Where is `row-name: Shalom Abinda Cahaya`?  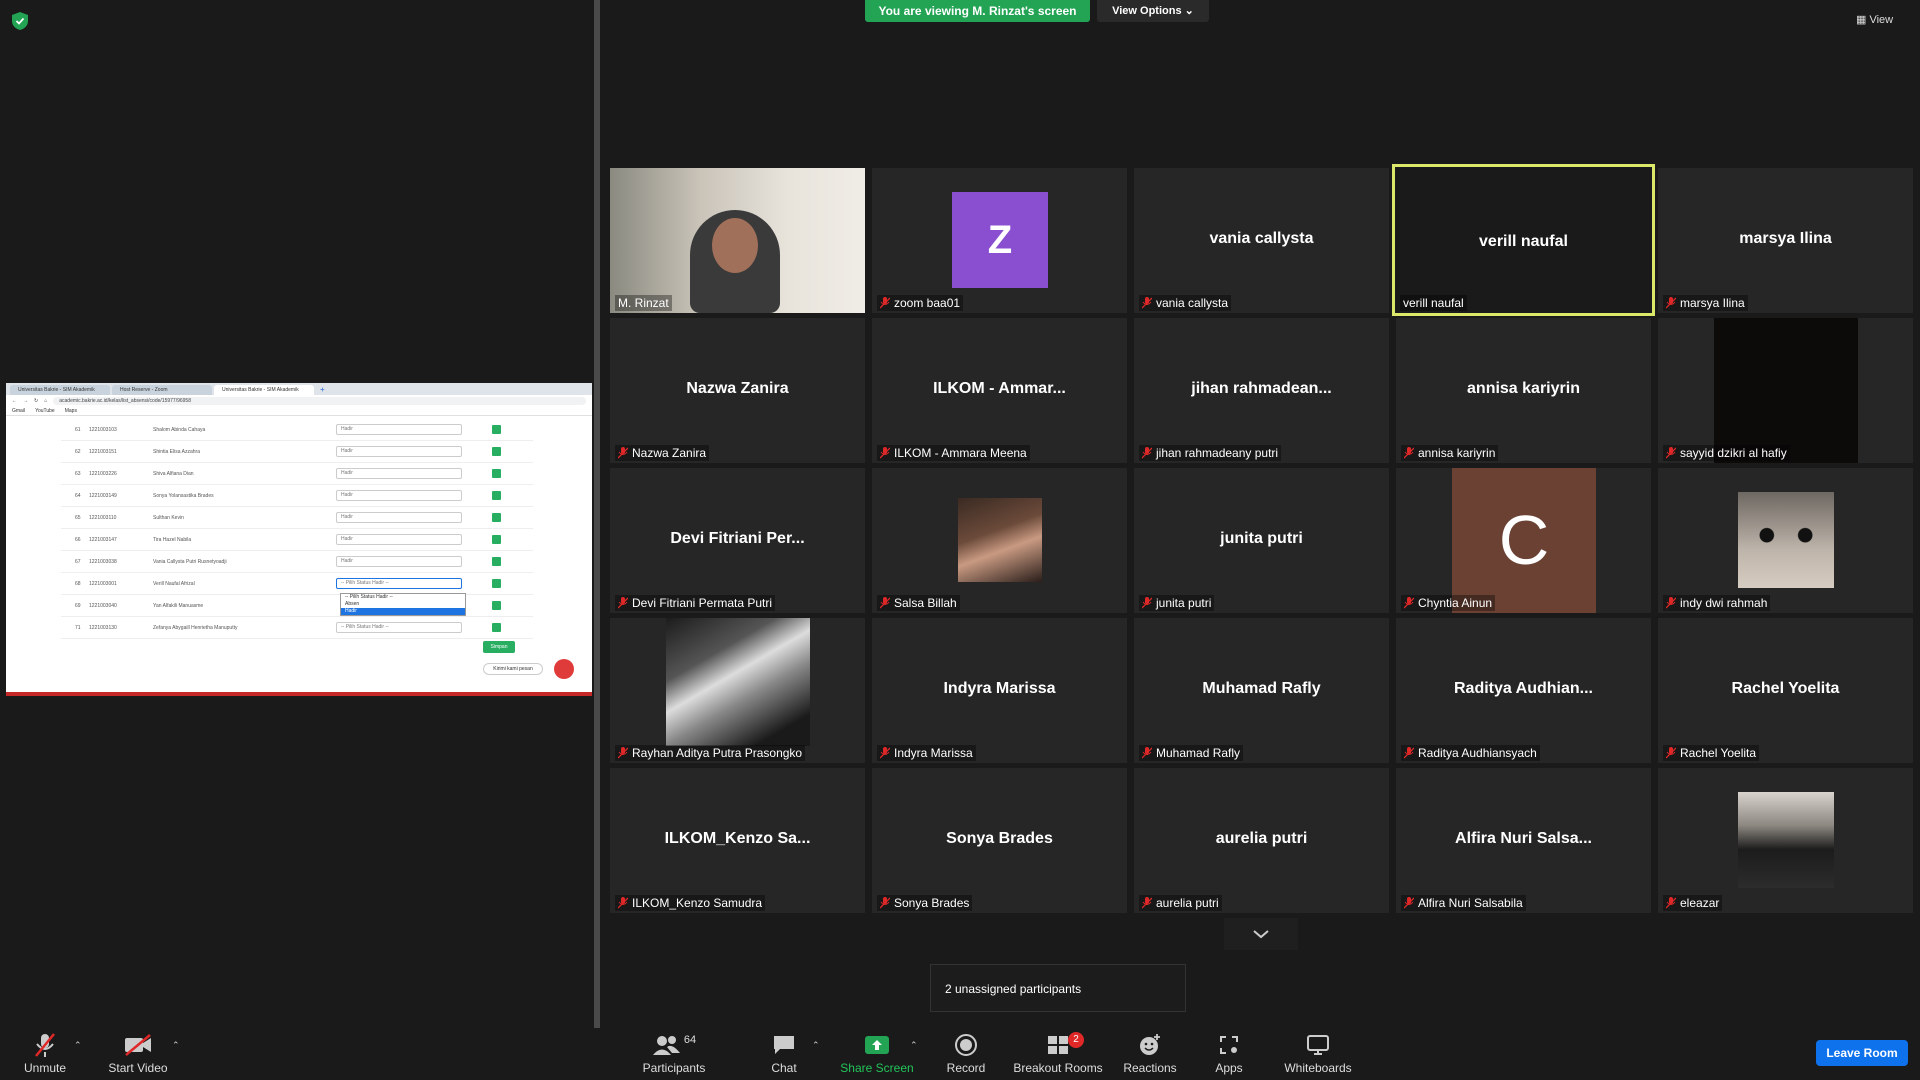
row-name: Shalom Abinda Cahaya is located at coordinates (179, 429).